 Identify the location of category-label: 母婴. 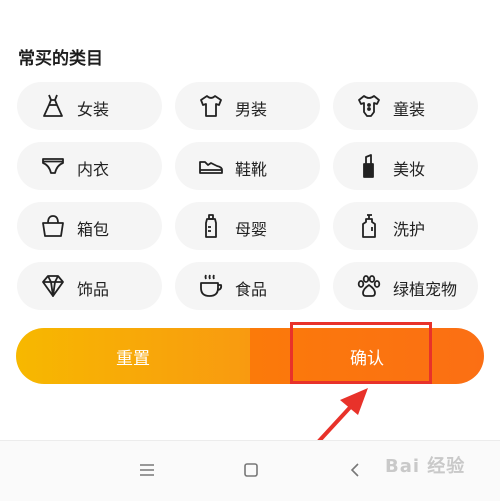
(251, 229).